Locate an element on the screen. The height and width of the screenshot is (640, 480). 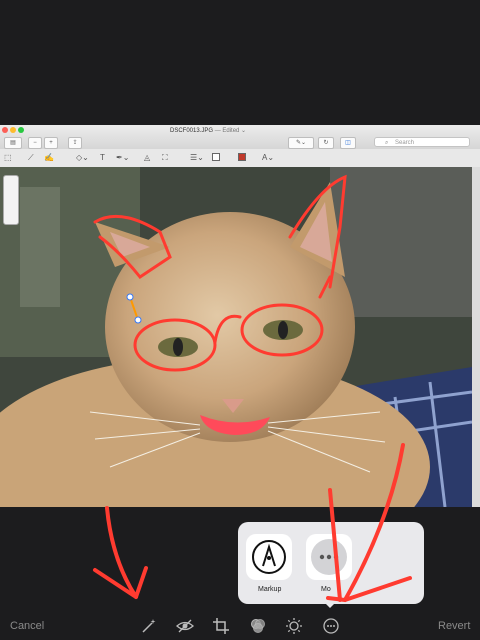
text-tool-icon: T is located at coordinates (102, 157).